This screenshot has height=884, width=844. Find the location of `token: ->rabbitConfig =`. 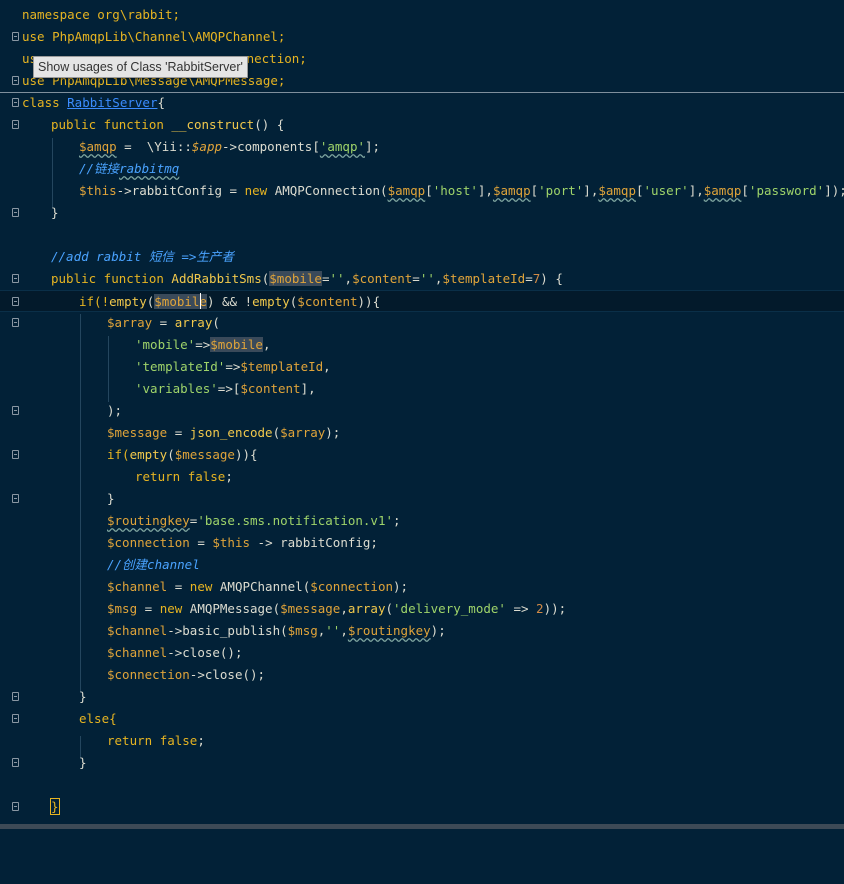

token: ->rabbitConfig = is located at coordinates (180, 190).